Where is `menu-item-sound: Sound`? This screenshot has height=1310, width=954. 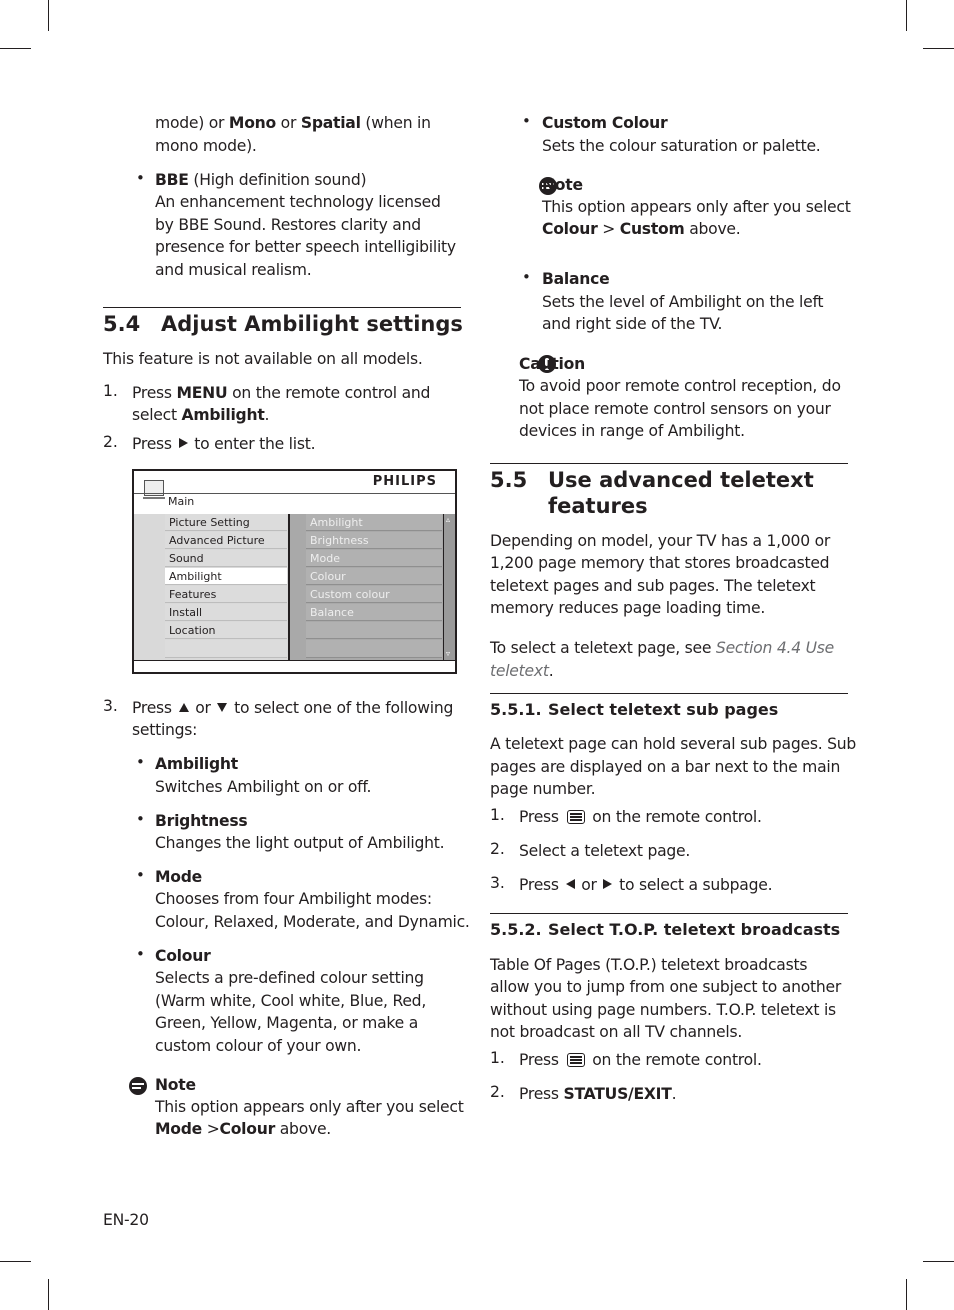 menu-item-sound: Sound is located at coordinates (226, 558).